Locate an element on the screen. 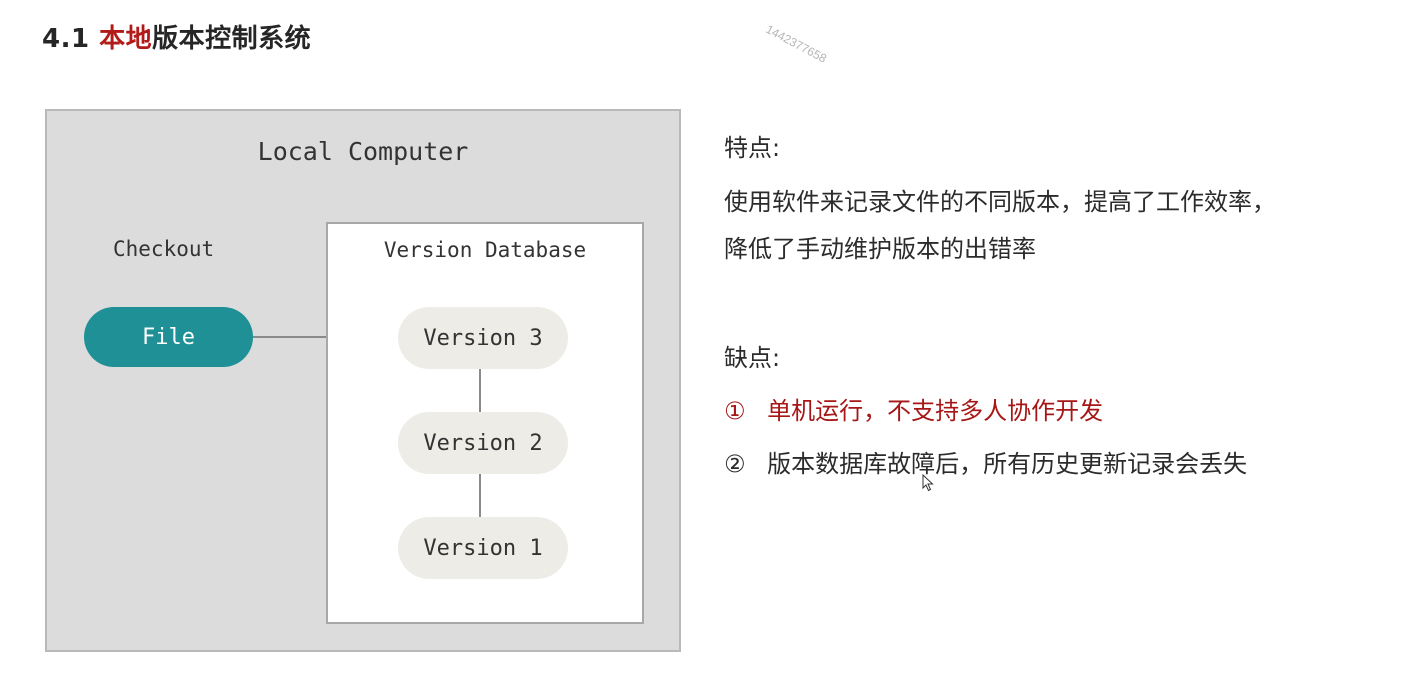  title-accent: 本地 is located at coordinates (126, 39).